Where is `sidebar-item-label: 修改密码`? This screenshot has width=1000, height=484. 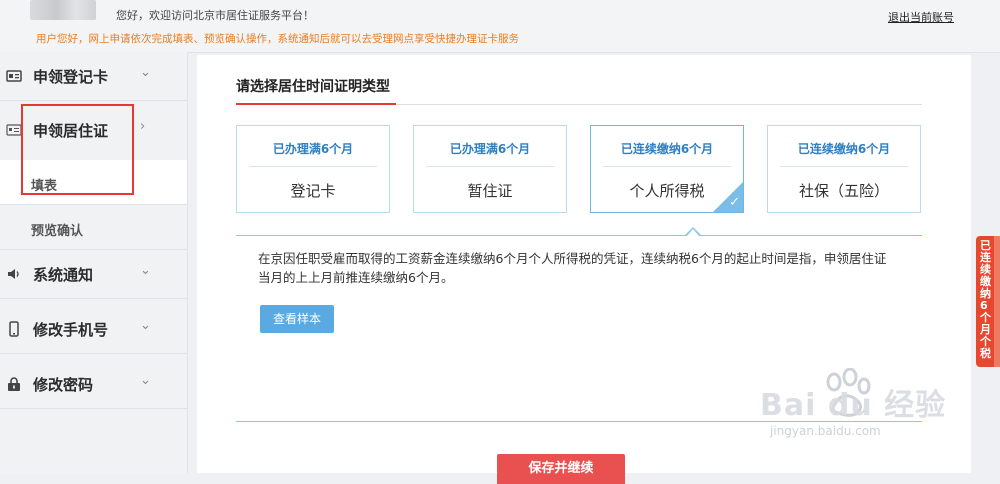 sidebar-item-label: 修改密码 is located at coordinates (63, 385).